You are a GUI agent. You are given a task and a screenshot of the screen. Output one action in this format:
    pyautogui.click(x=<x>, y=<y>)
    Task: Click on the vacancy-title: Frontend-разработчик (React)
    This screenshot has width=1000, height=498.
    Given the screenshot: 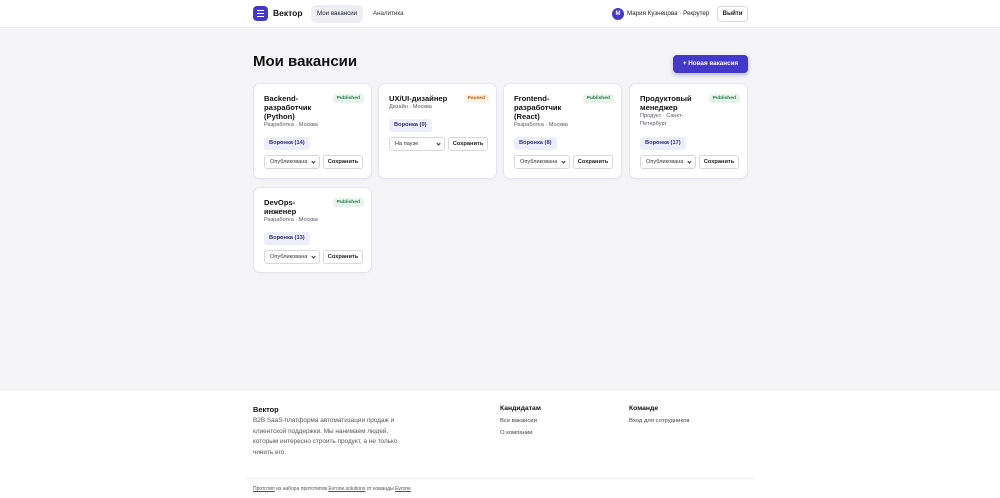 What is the action you would take?
    pyautogui.click(x=545, y=107)
    